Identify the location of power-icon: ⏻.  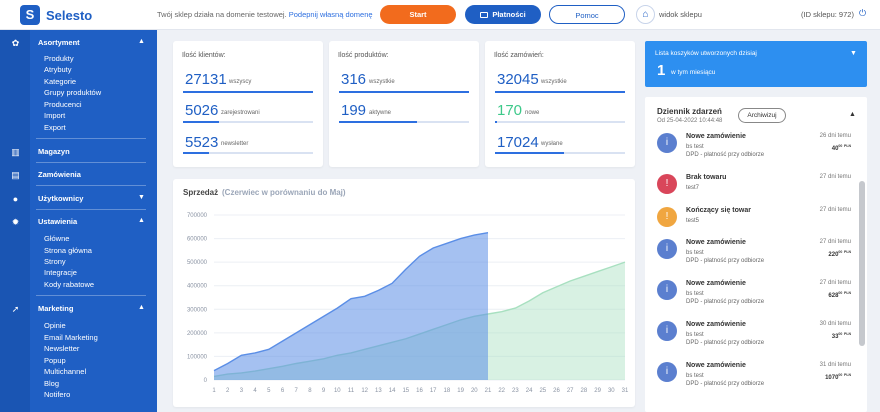
(862, 13).